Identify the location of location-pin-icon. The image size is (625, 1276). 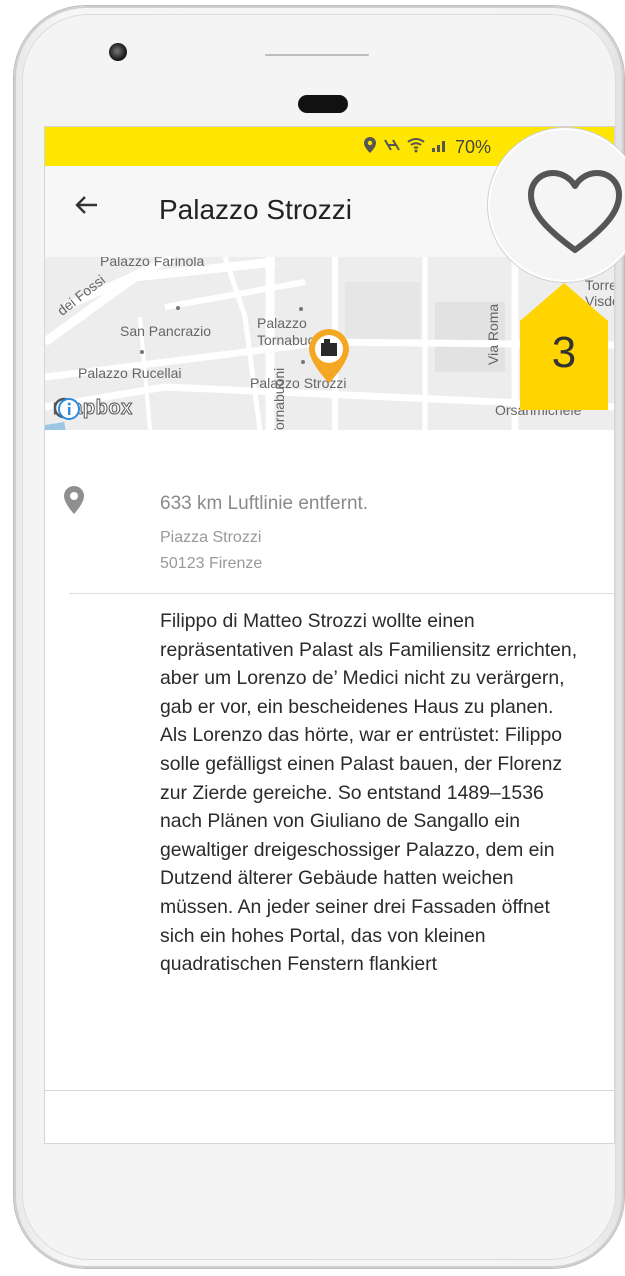
(74, 500).